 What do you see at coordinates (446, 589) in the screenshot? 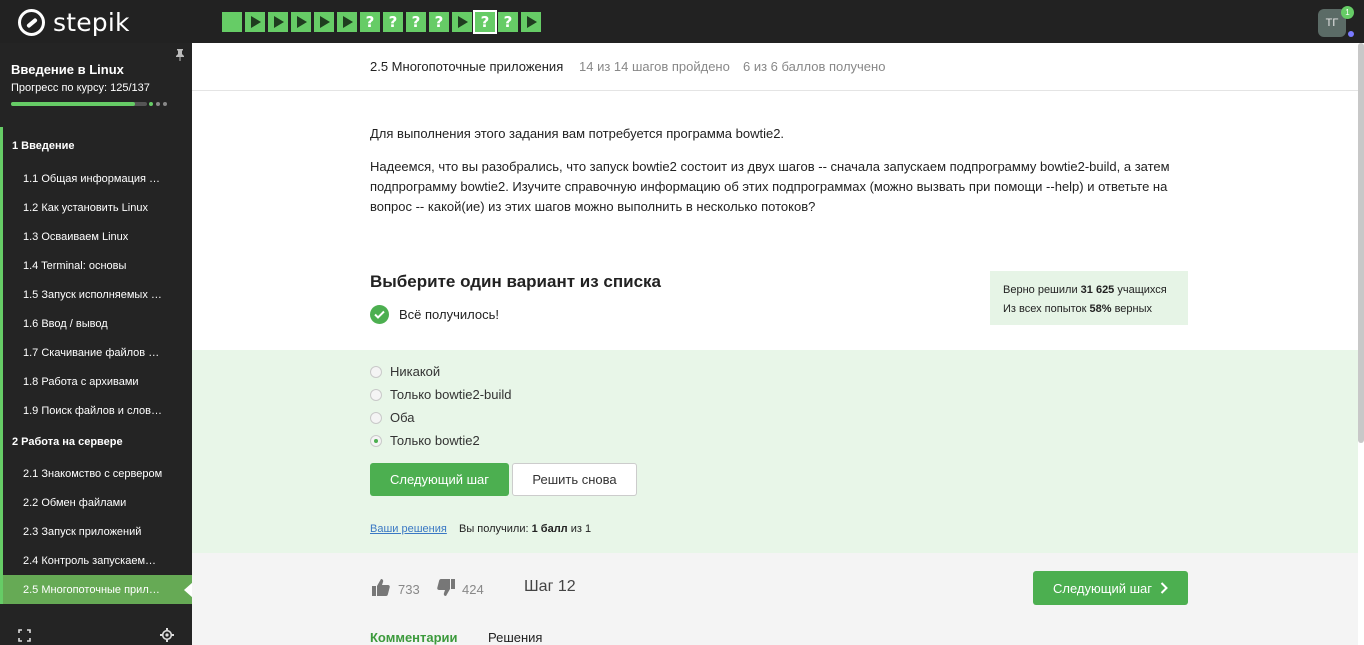
I see `thumbs-down-icon` at bounding box center [446, 589].